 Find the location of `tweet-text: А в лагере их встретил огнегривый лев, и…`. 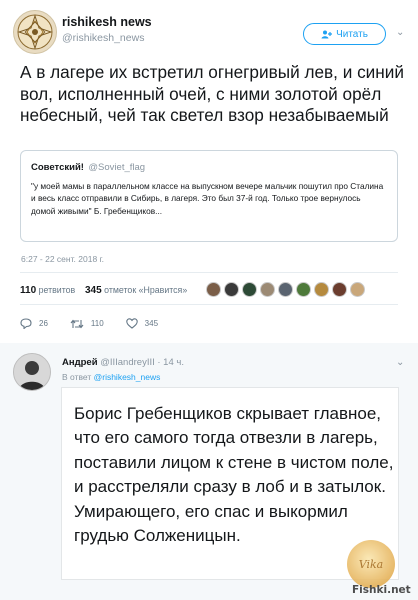

tweet-text: А в лагере их встретил огнегривый лев, и… is located at coordinates (212, 93).